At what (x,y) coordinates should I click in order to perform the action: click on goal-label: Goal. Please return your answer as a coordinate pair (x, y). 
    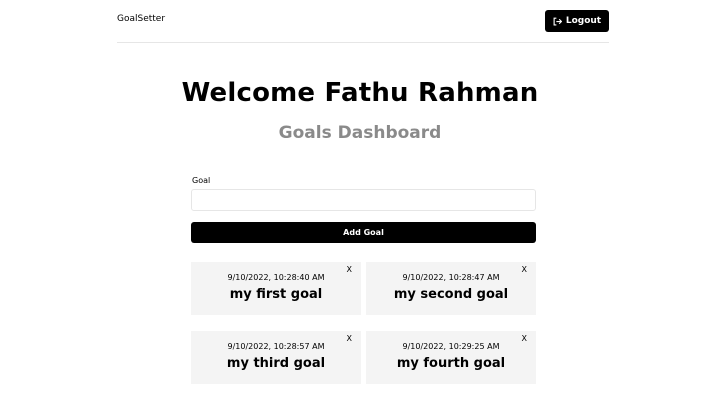
    Looking at the image, I should click on (201, 180).